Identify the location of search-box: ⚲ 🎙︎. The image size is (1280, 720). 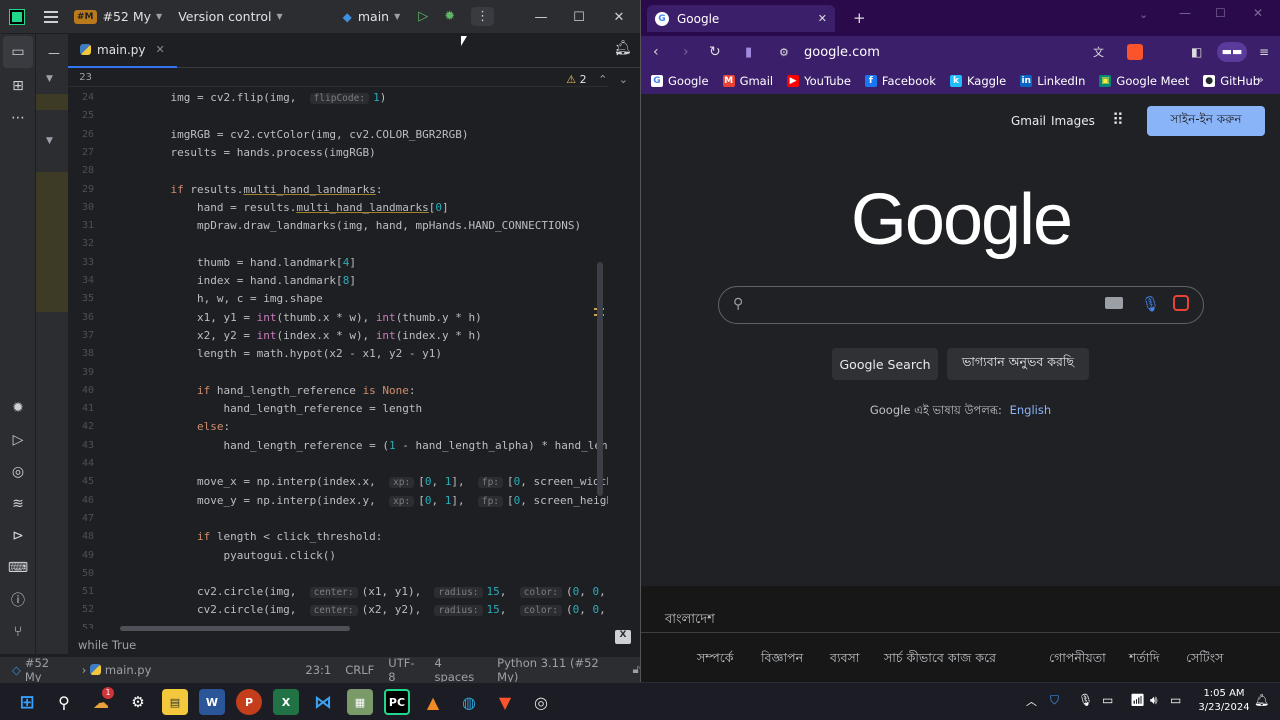
(961, 305).